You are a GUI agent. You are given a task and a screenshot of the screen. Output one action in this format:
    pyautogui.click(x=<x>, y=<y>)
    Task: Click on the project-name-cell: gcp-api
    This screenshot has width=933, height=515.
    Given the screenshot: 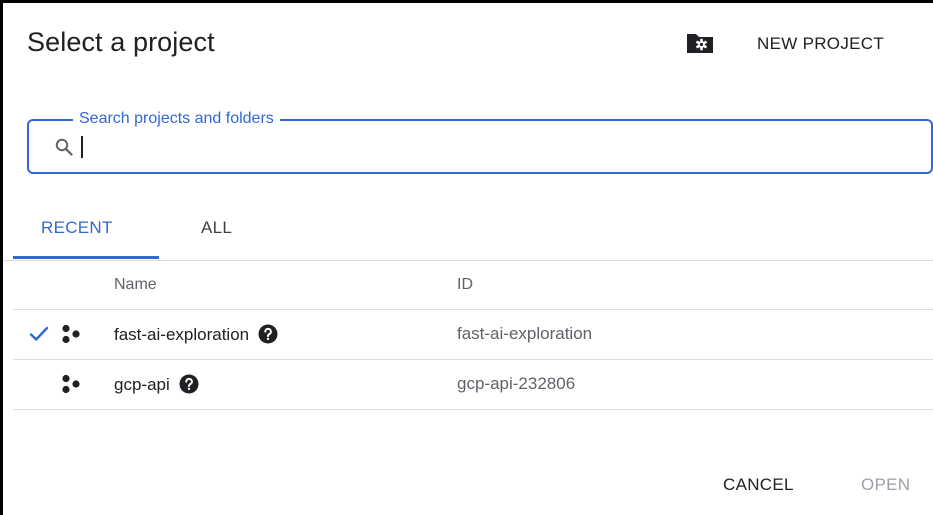 What is the action you would take?
    pyautogui.click(x=156, y=384)
    